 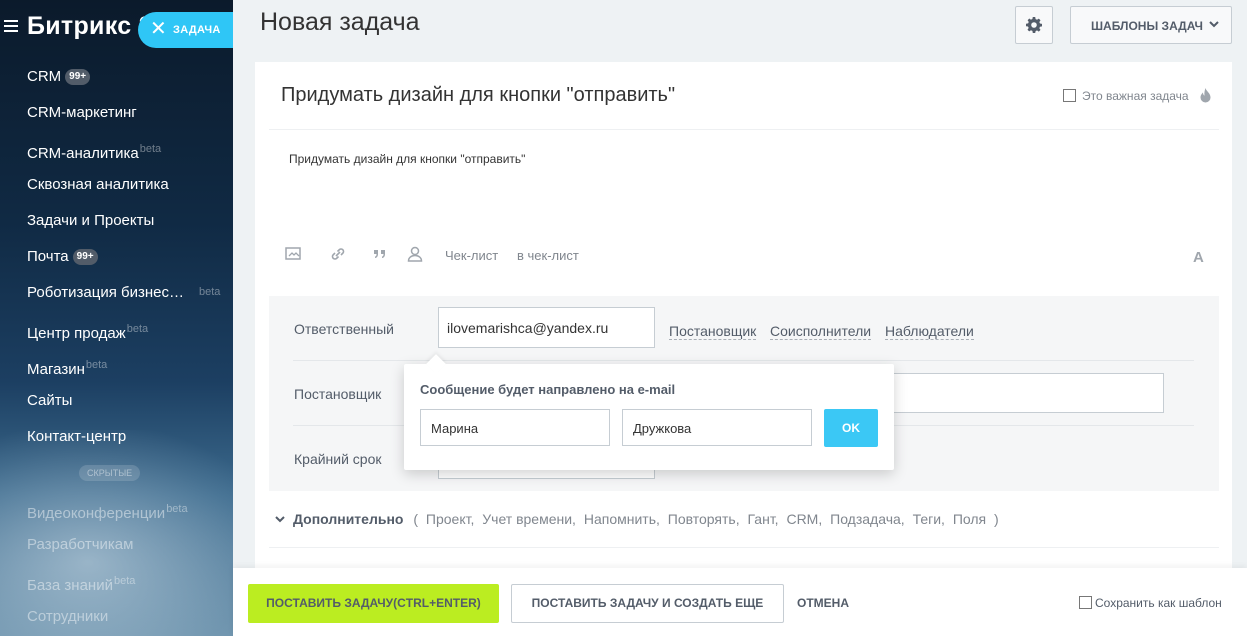 What do you see at coordinates (415, 254) in the screenshot?
I see `user-mention-icon` at bounding box center [415, 254].